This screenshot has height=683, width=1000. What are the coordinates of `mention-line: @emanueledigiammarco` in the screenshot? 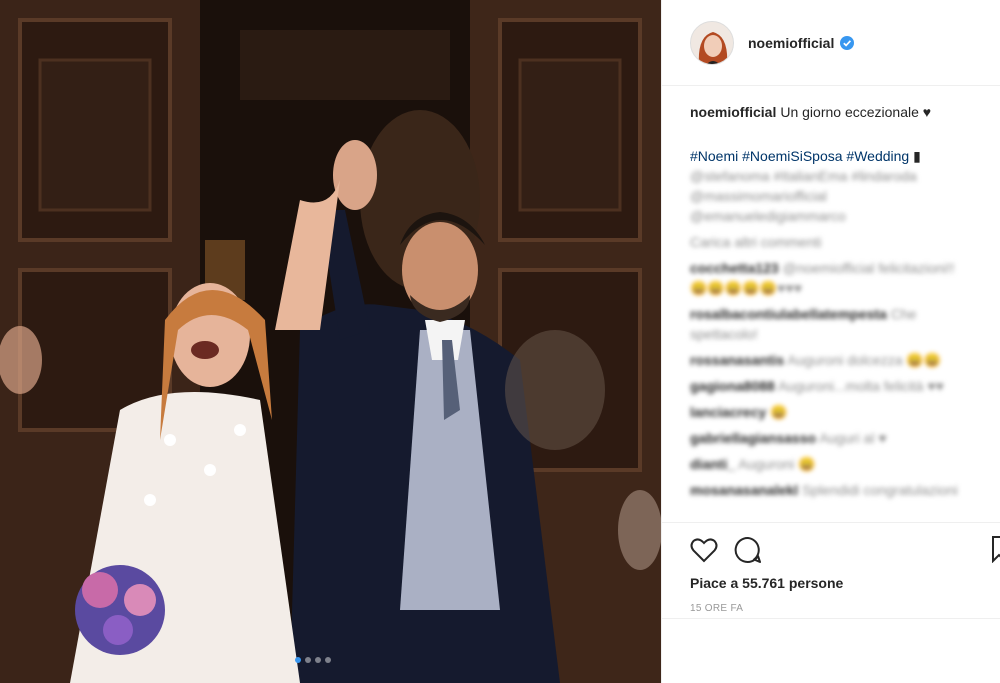 It's located at (842, 216).